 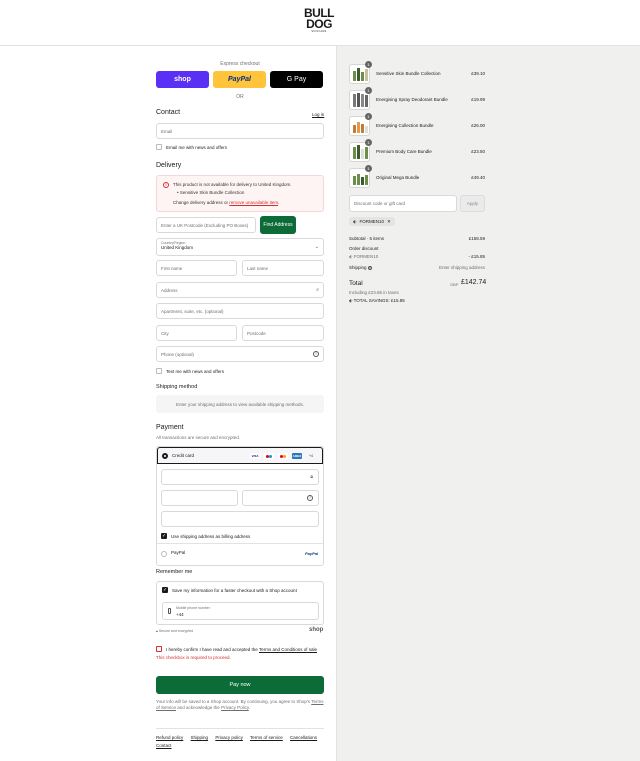 What do you see at coordinates (240, 477) in the screenshot?
I see `card-number-field: 🔒︎` at bounding box center [240, 477].